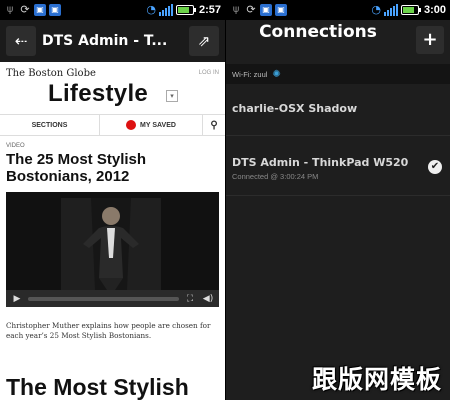  What do you see at coordinates (15, 146) in the screenshot?
I see `article-kicker: VIDEO` at bounding box center [15, 146].